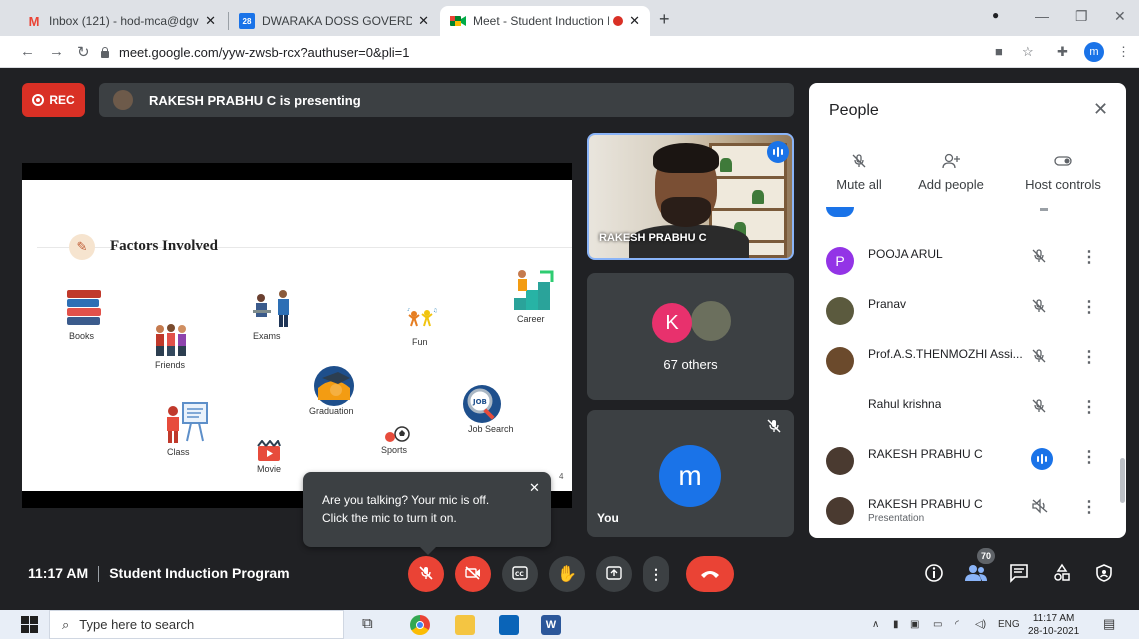 The width and height of the screenshot is (1139, 639). What do you see at coordinates (53, 100) in the screenshot?
I see `recording-badge: REC` at bounding box center [53, 100].